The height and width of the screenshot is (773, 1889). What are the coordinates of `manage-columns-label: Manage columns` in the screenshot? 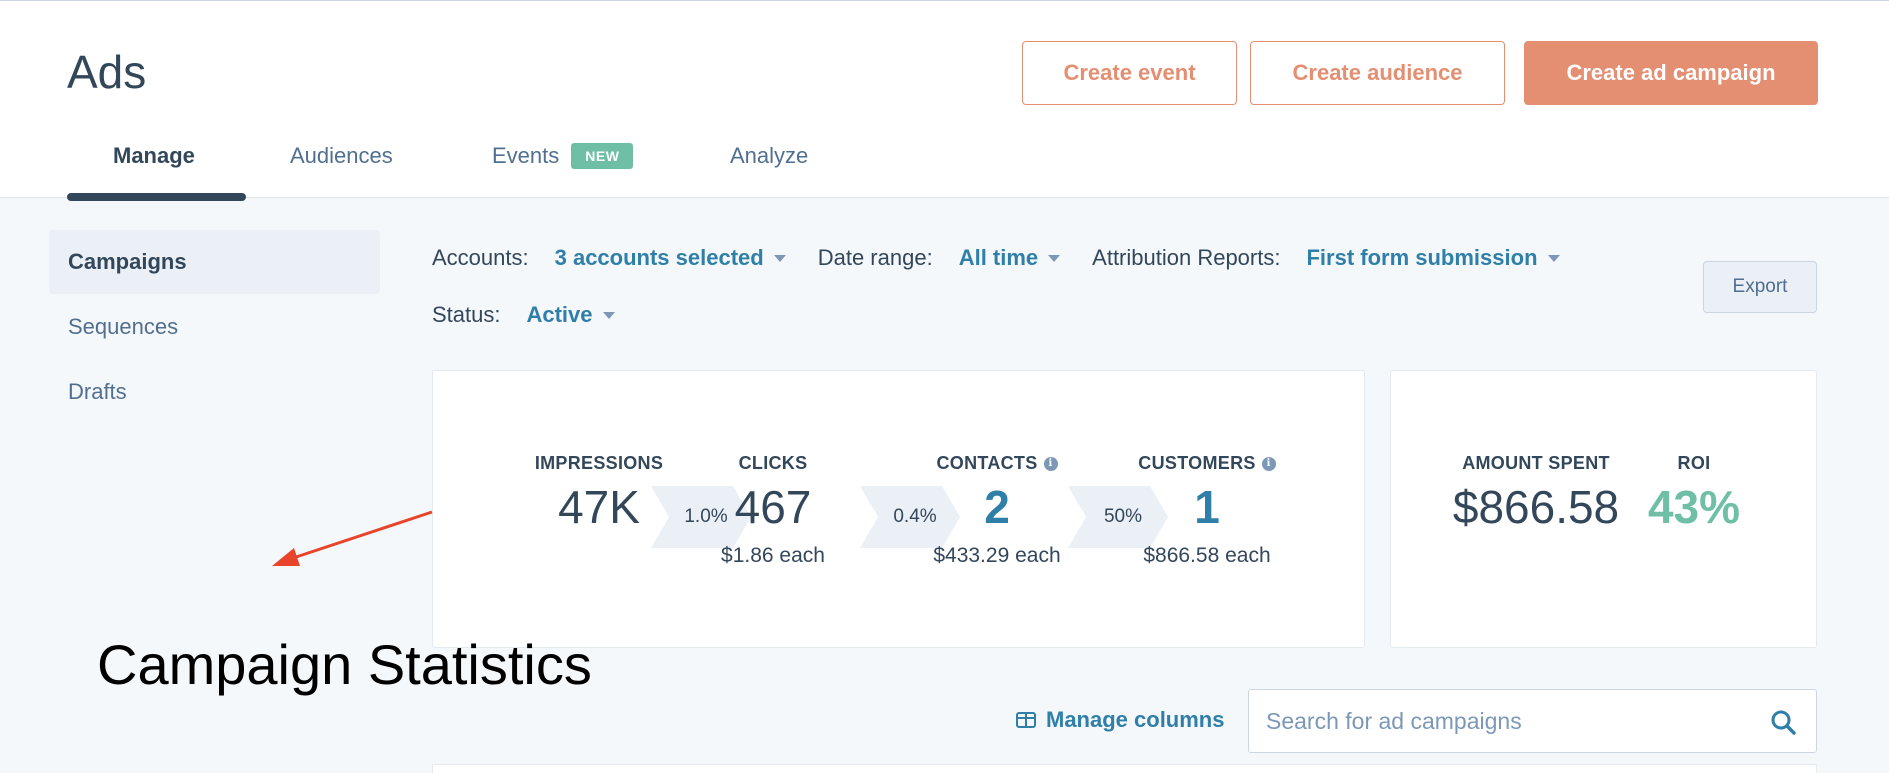 It's located at (1135, 719).